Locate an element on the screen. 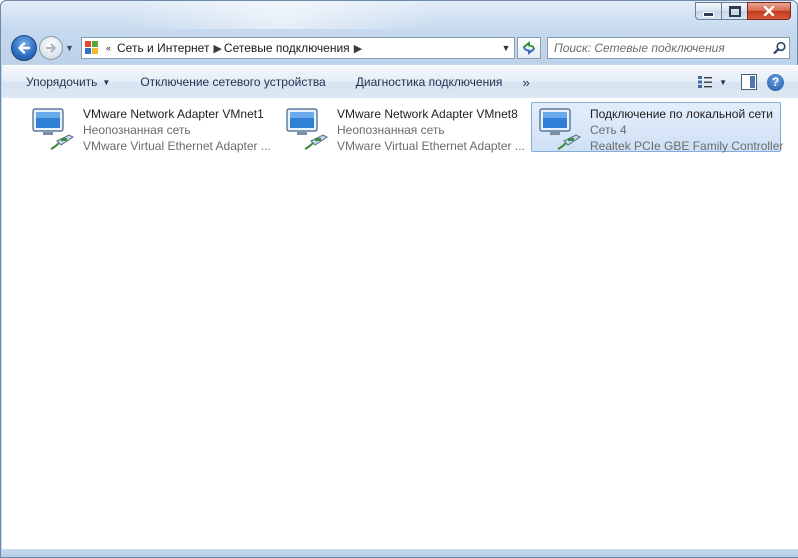 The width and height of the screenshot is (798, 558). search-box is located at coordinates (668, 48).